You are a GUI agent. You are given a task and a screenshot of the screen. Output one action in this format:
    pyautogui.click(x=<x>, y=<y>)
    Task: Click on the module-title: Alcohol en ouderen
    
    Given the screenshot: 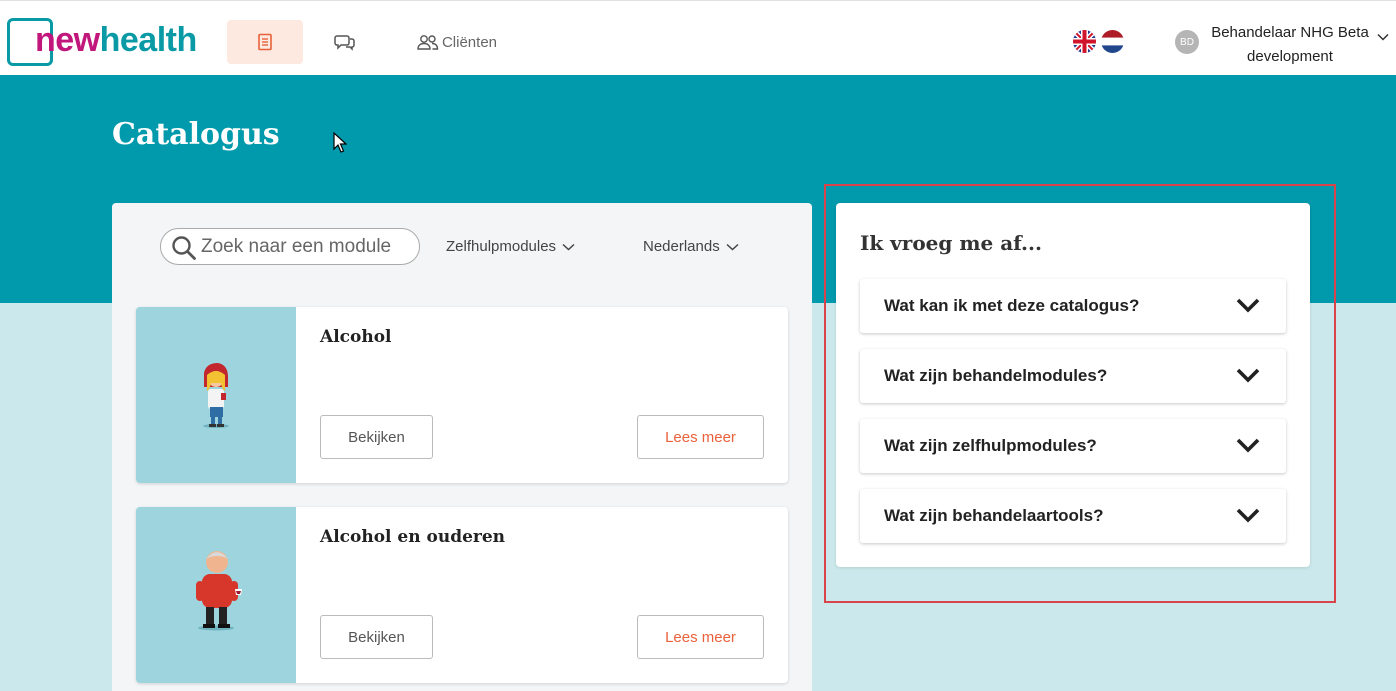 What is the action you would take?
    pyautogui.click(x=413, y=537)
    